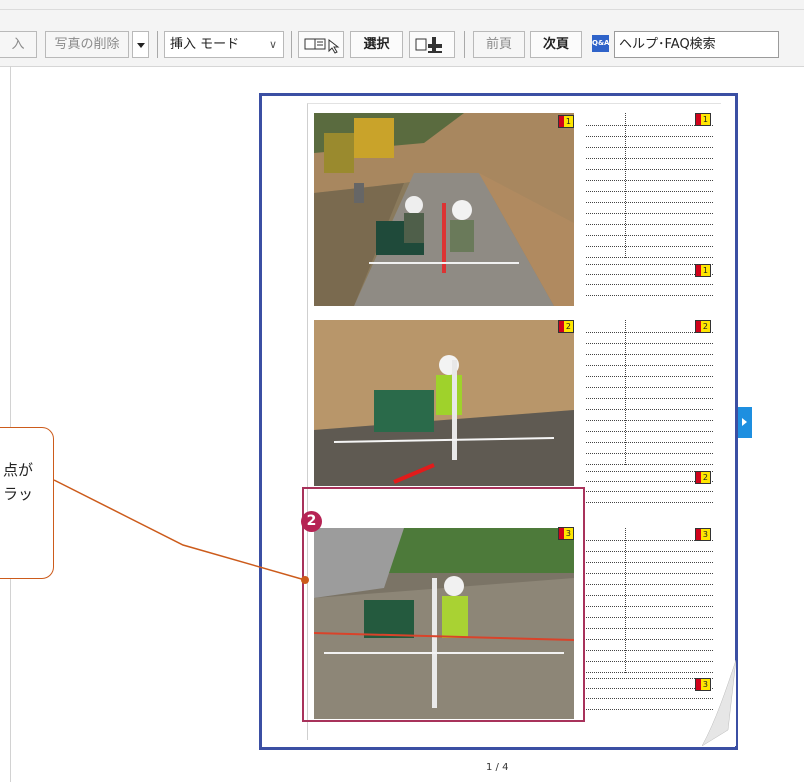 Image resolution: width=804 pixels, height=782 pixels. What do you see at coordinates (497, 767) in the screenshot?
I see `page-indicator: 1 / 4` at bounding box center [497, 767].